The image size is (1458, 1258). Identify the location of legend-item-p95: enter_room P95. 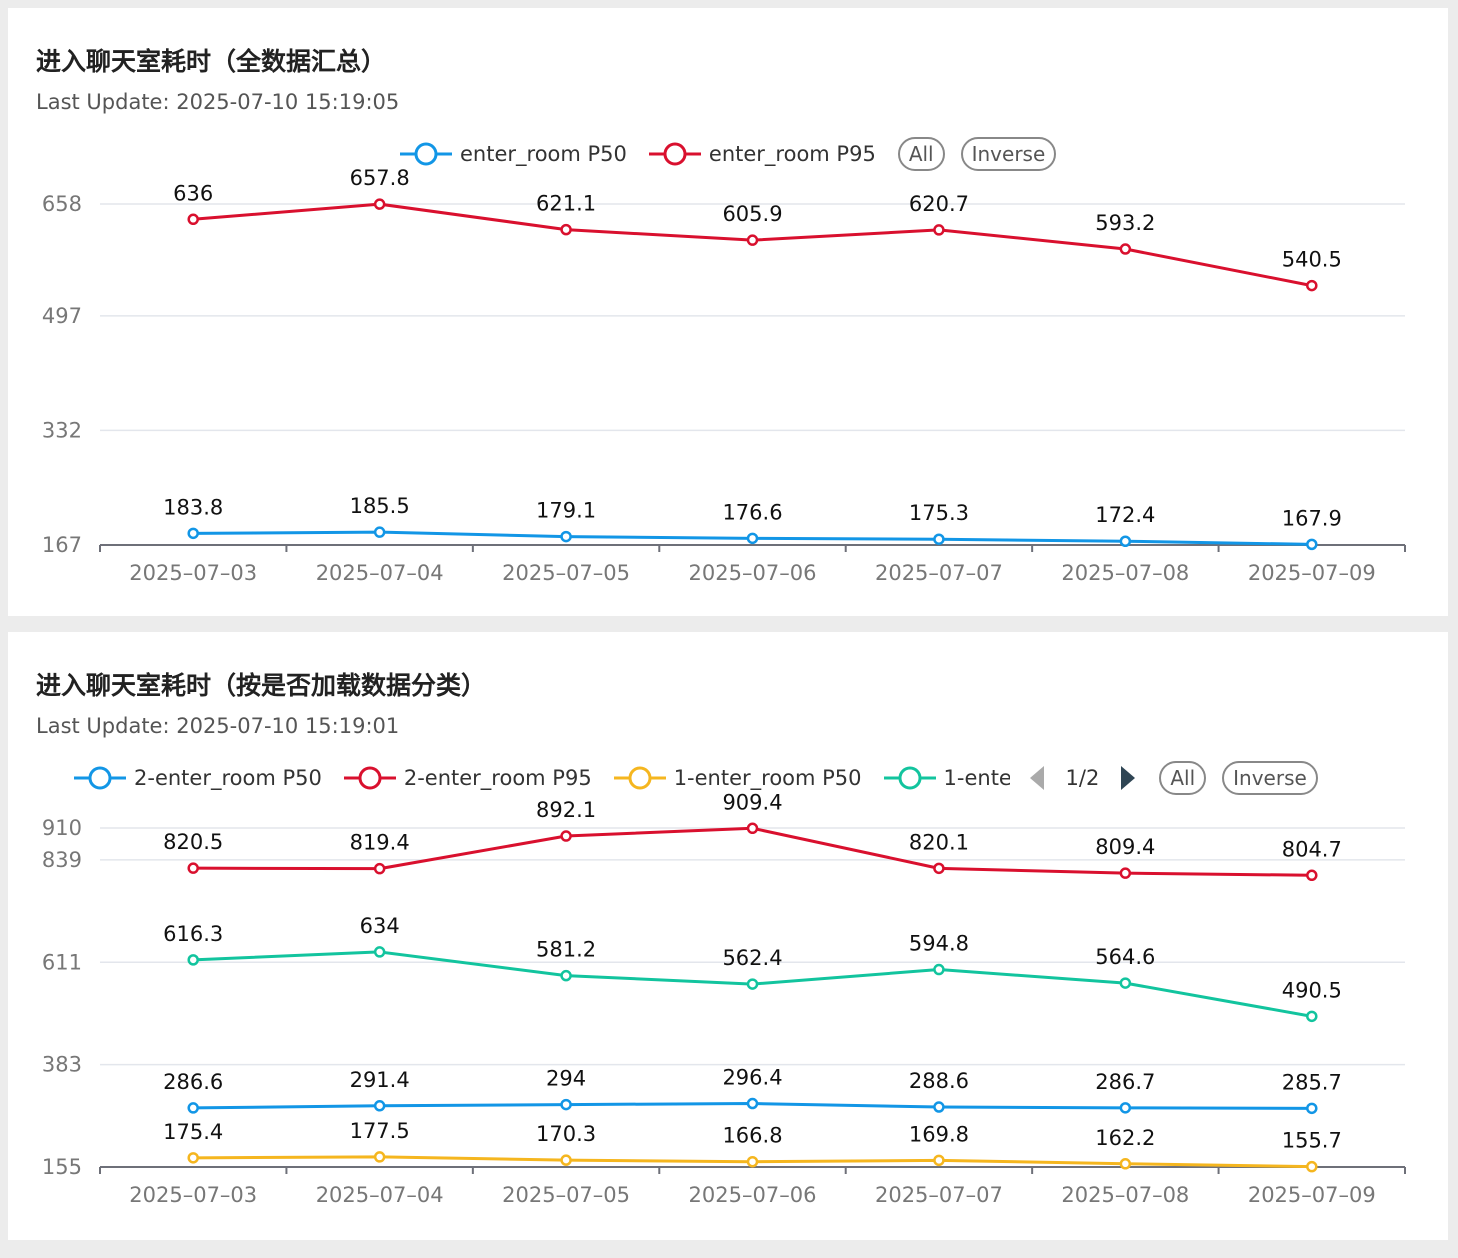
(762, 154).